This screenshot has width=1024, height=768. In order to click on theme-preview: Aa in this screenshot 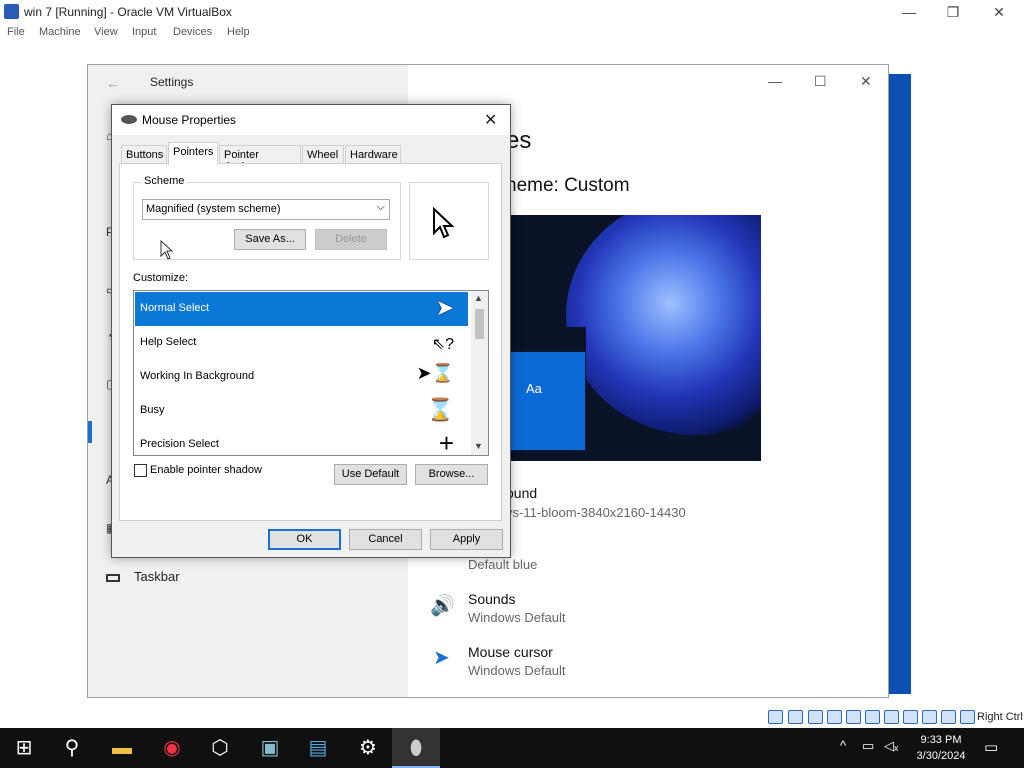, I will do `click(633, 338)`.